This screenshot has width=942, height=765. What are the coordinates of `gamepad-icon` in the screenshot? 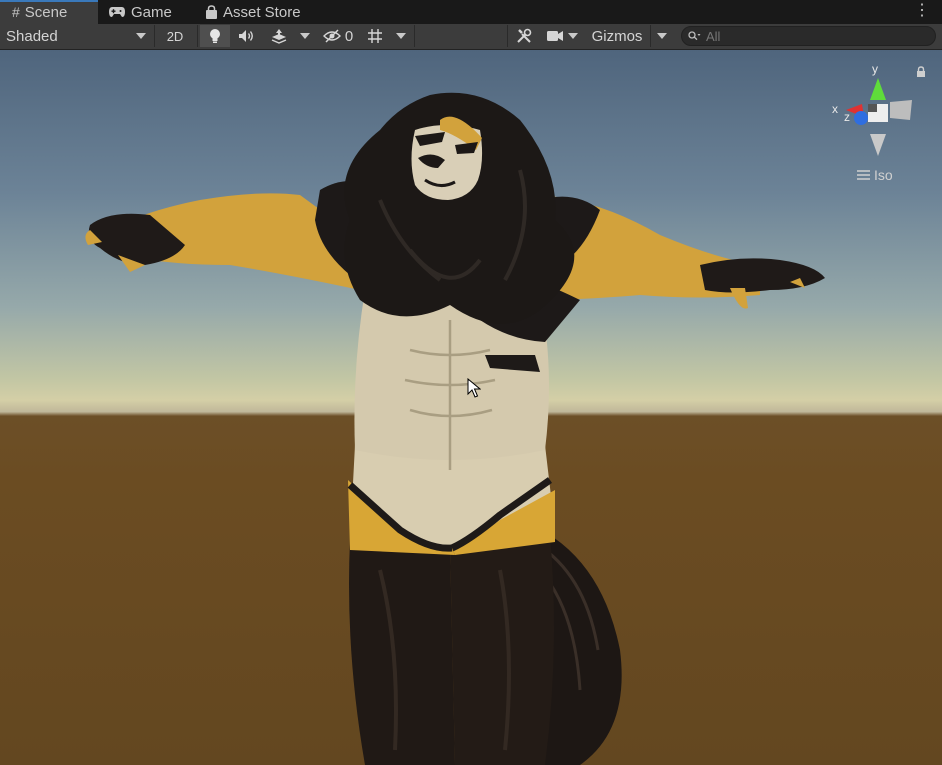 It's located at (117, 12).